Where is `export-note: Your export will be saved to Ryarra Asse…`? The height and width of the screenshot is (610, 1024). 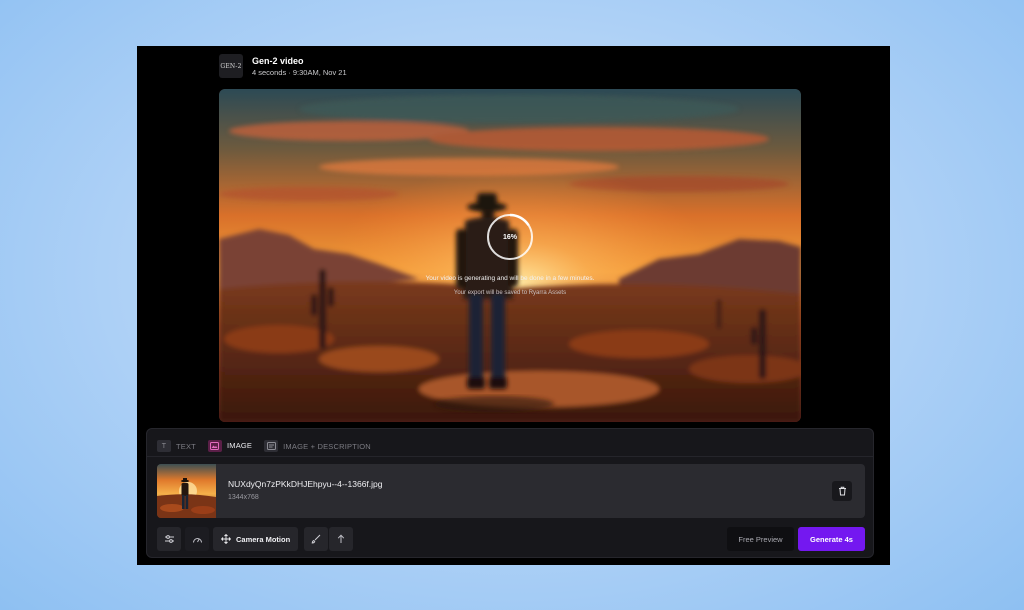
export-note: Your export will be saved to Ryarra Asse… is located at coordinates (510, 293).